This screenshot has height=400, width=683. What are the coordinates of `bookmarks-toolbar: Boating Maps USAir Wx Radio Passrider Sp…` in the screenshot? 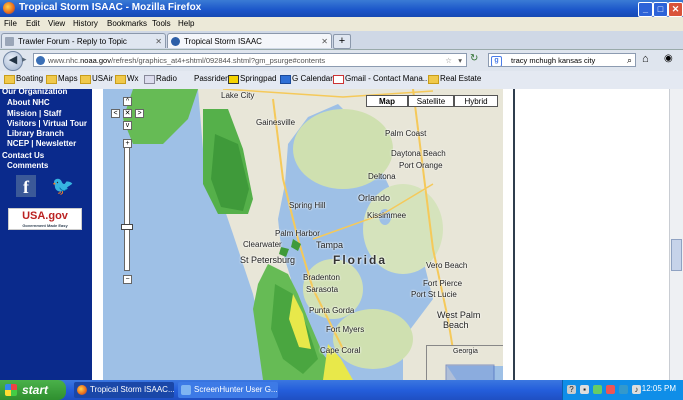 It's located at (341, 80).